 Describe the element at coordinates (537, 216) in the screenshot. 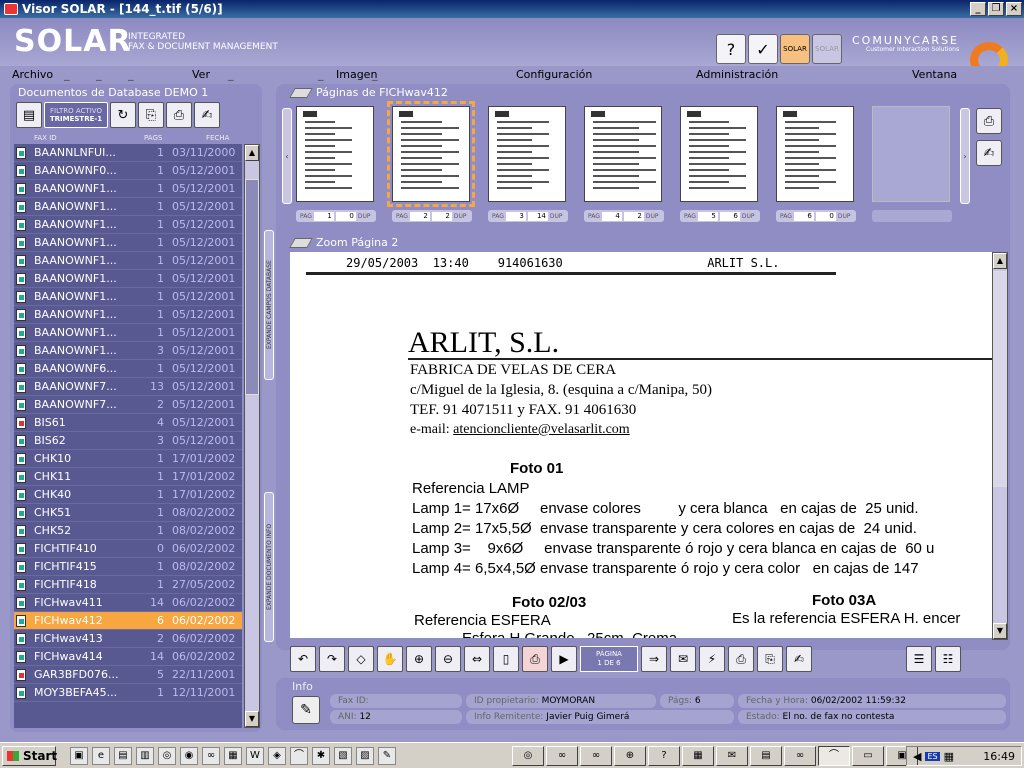

I see `dup-number: 14` at that location.